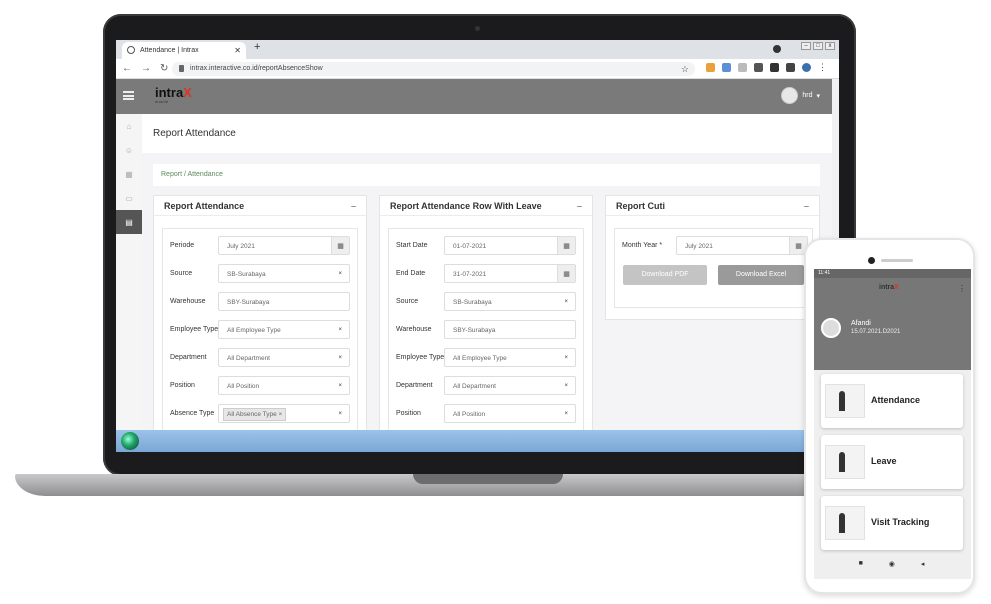 The image size is (991, 604). I want to click on menu-icon, so click(128, 95).